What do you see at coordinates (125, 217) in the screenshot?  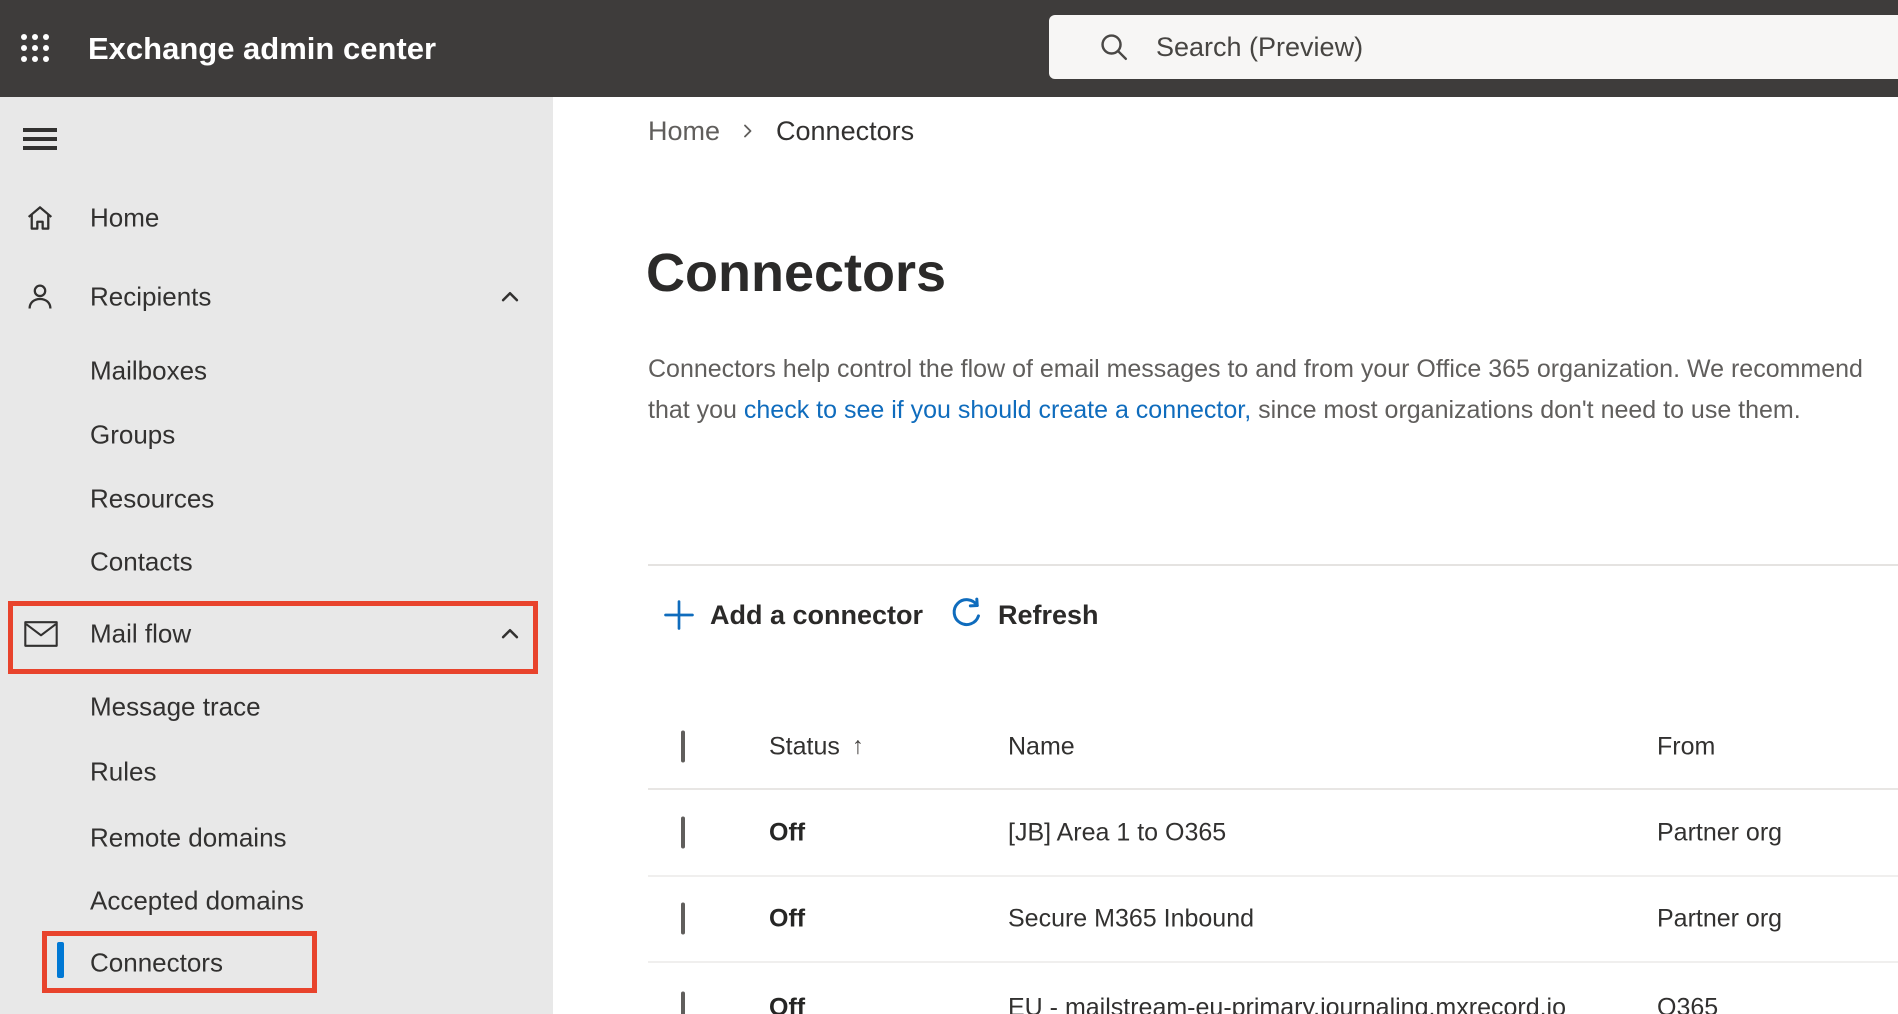 I see `sidebar-item-label: Home` at bounding box center [125, 217].